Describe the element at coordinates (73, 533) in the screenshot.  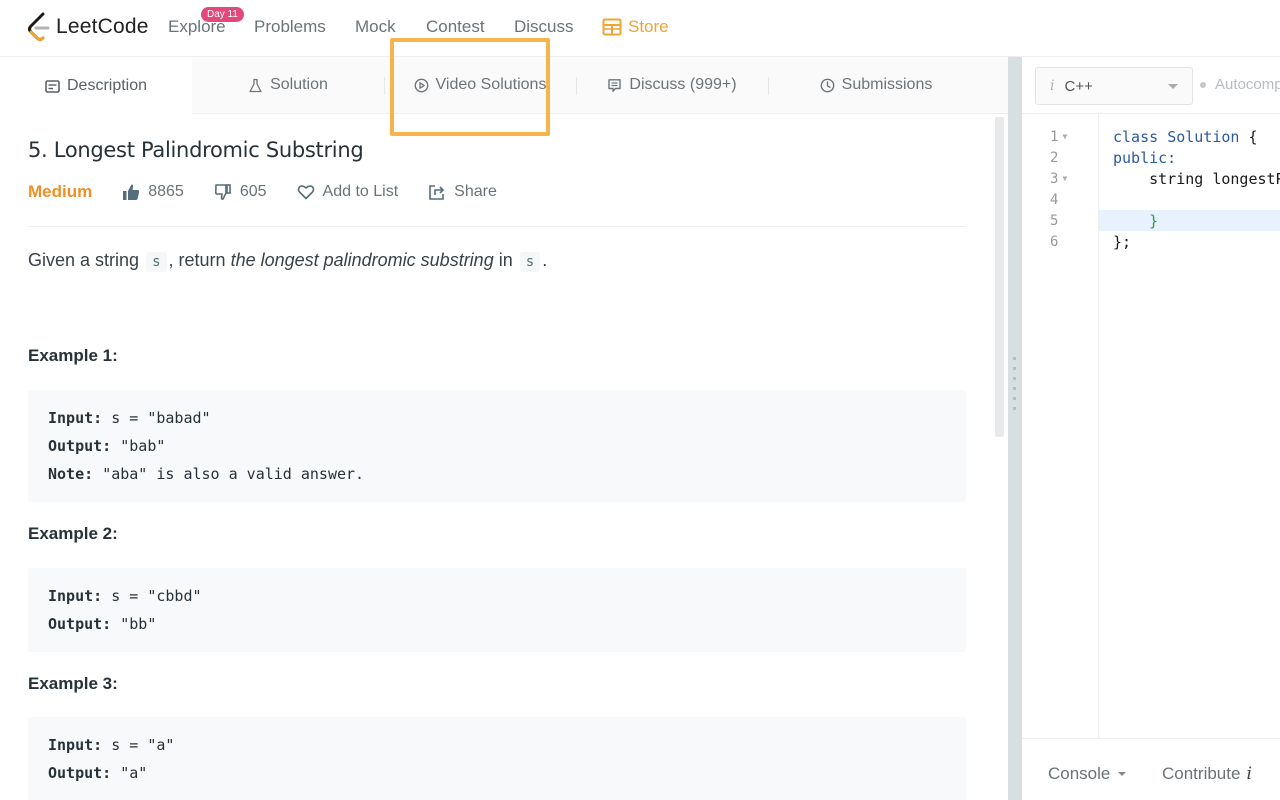
I see `example-title: Example 2:` at that location.